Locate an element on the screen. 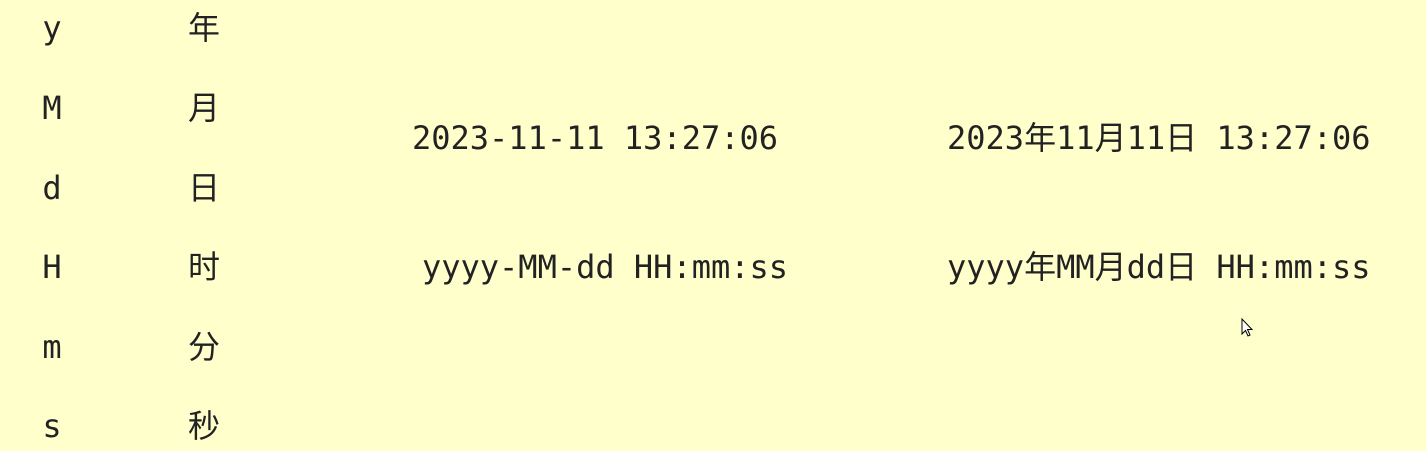 The image size is (1426, 451). symbol-minute: m is located at coordinates (52, 347).